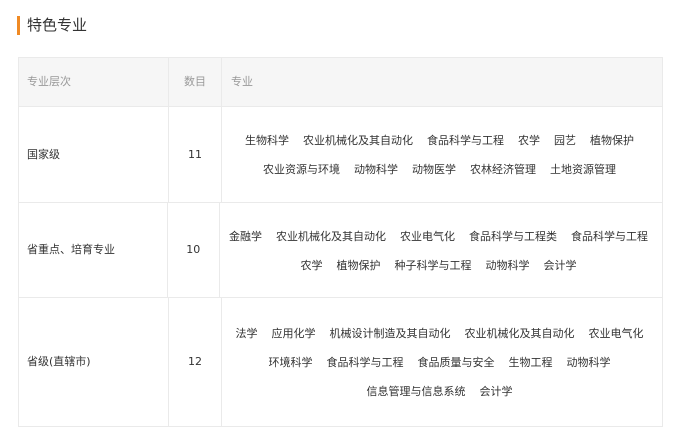 The width and height of the screenshot is (678, 438). I want to click on major-item: 农业资源与环境, so click(301, 169).